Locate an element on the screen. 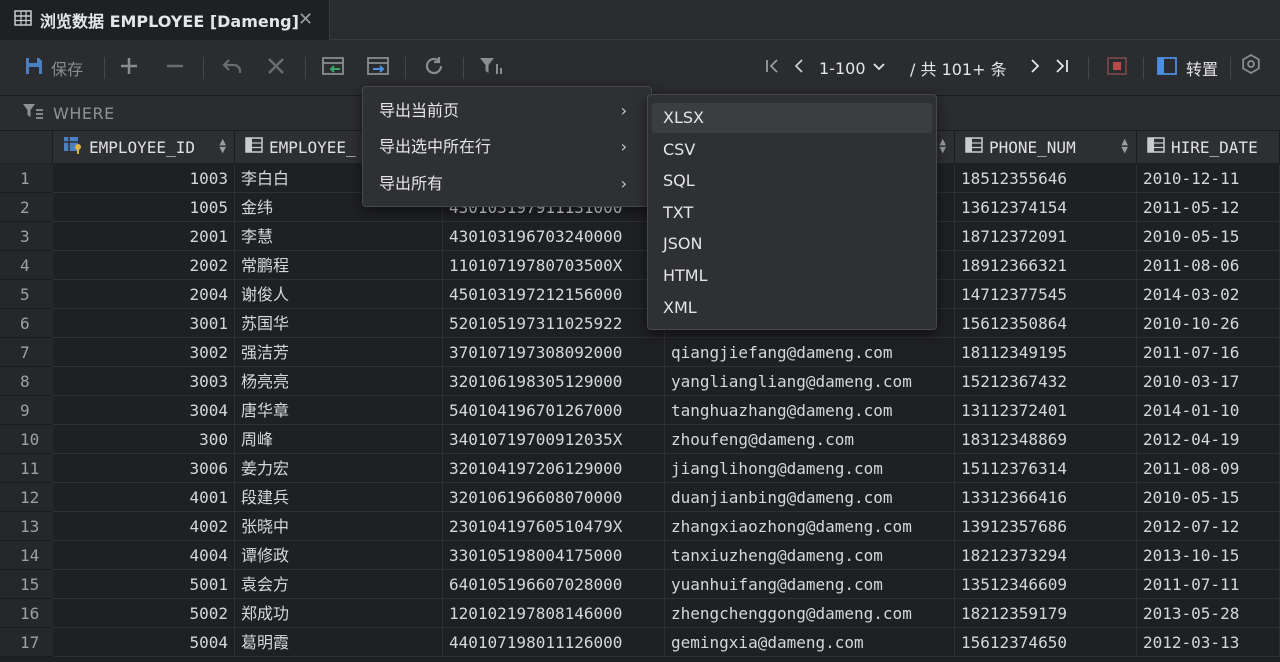 The height and width of the screenshot is (662, 1280). row-number: 6 is located at coordinates (26, 323).